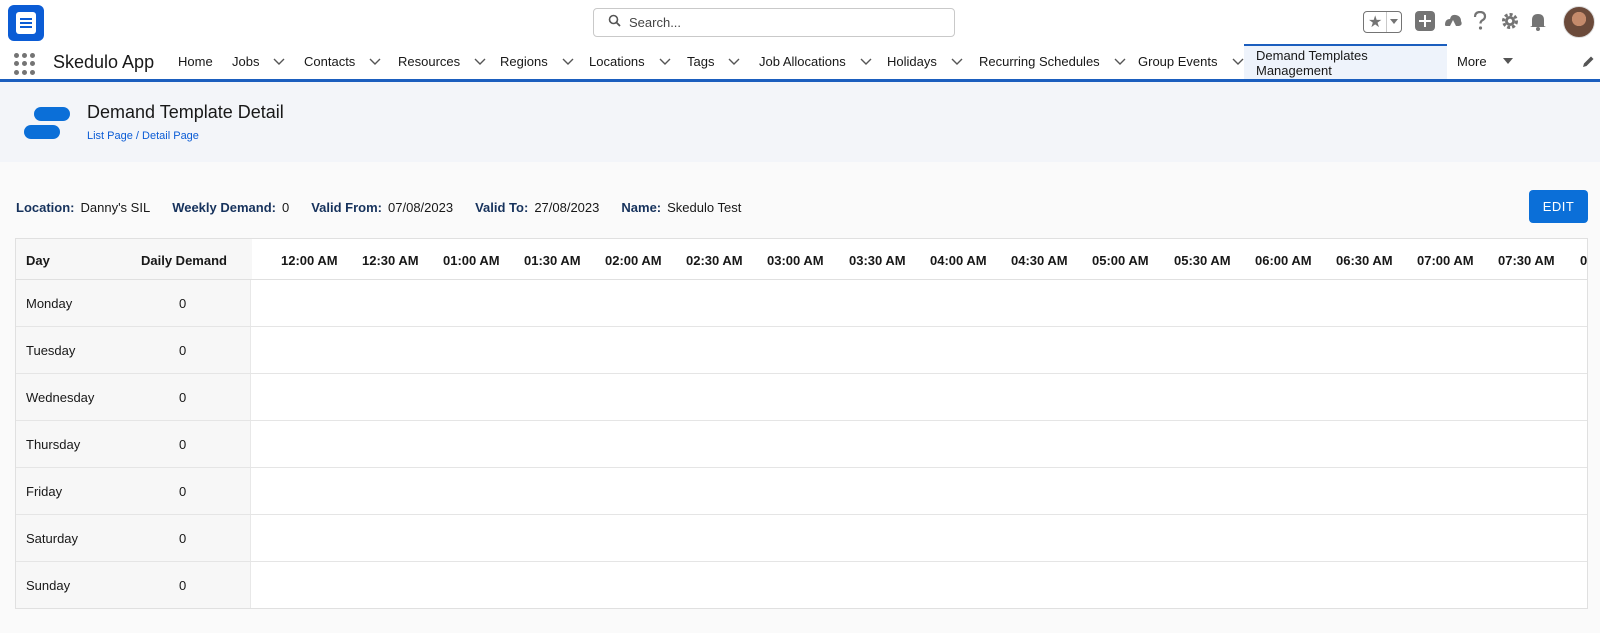 The image size is (1600, 633). Describe the element at coordinates (51, 350) in the screenshot. I see `day-cell: Tuesday` at that location.